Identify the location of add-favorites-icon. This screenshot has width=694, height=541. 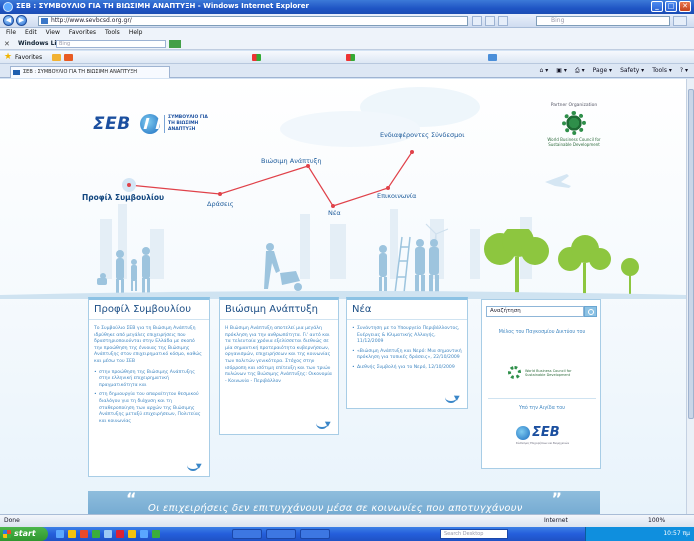
(56, 57).